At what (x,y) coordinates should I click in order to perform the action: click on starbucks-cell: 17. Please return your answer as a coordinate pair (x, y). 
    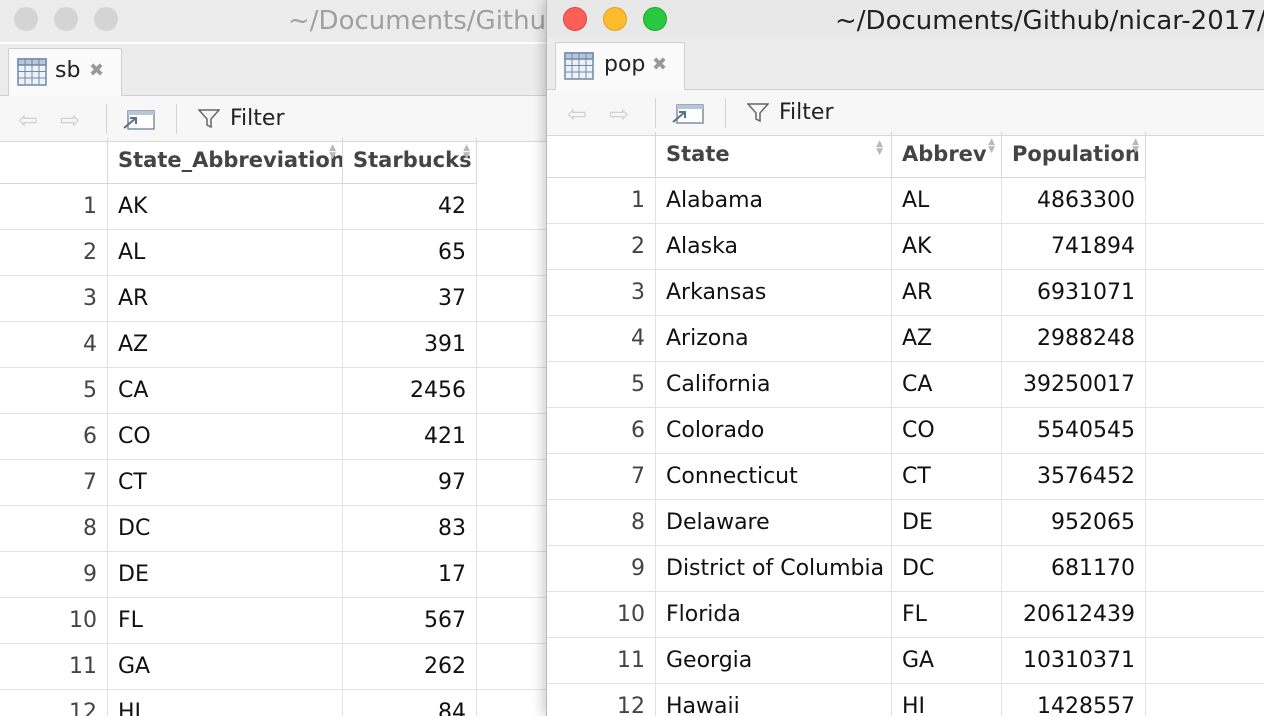
    Looking at the image, I should click on (410, 575).